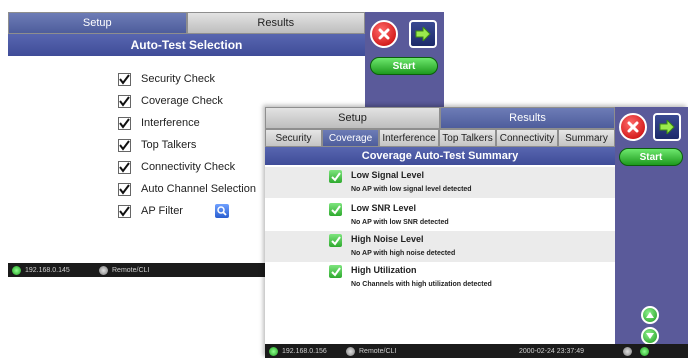  Describe the element at coordinates (187, 211) in the screenshot. I see `checklist-item-ap-filter: AP Filter` at that location.